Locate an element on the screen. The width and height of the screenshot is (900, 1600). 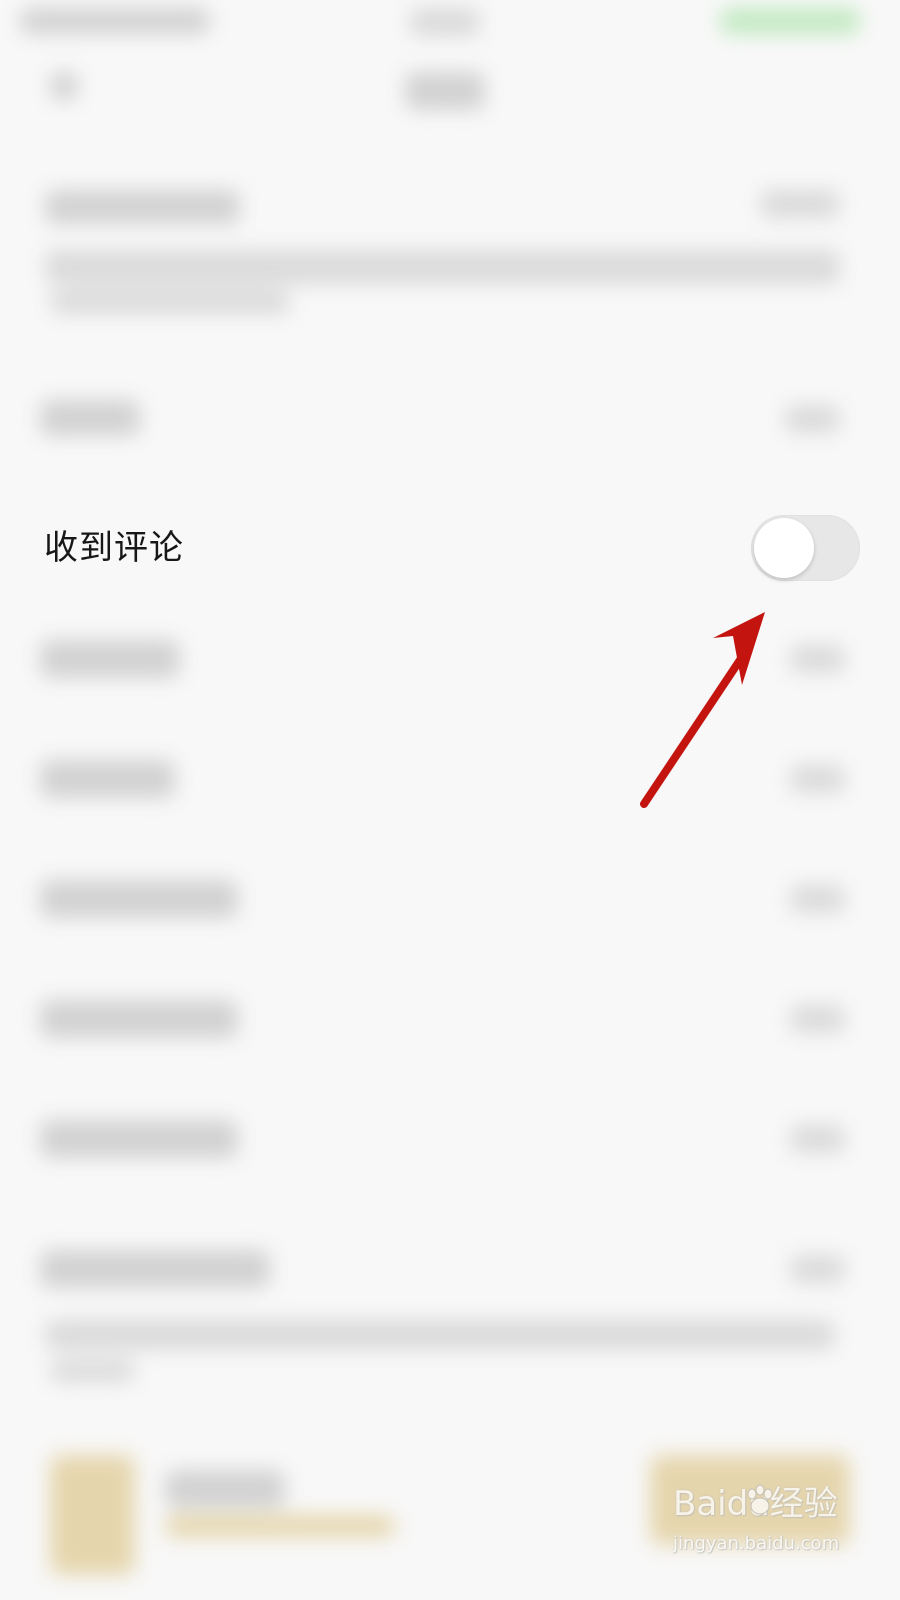
received-comments-label: 收到评论 is located at coordinates (114, 548).